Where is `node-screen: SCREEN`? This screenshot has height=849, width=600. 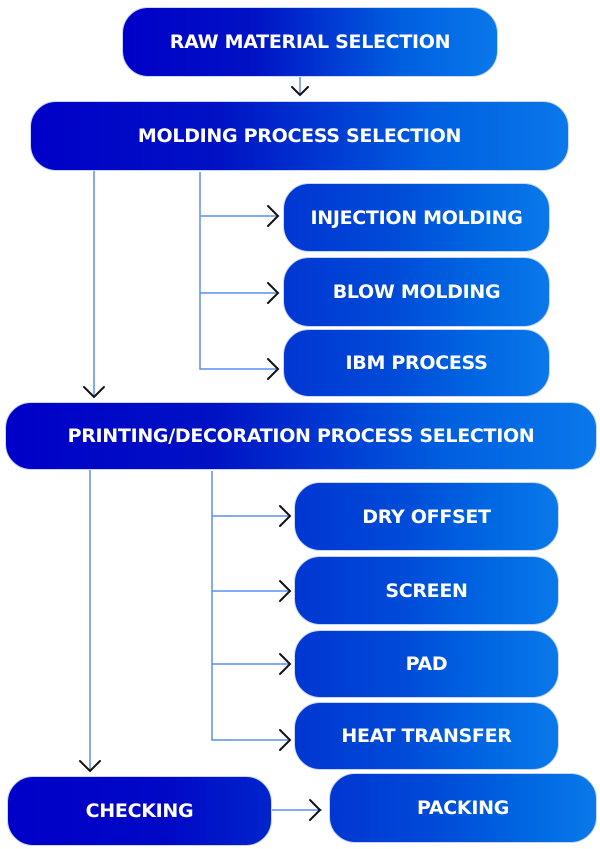
node-screen: SCREEN is located at coordinates (426, 590).